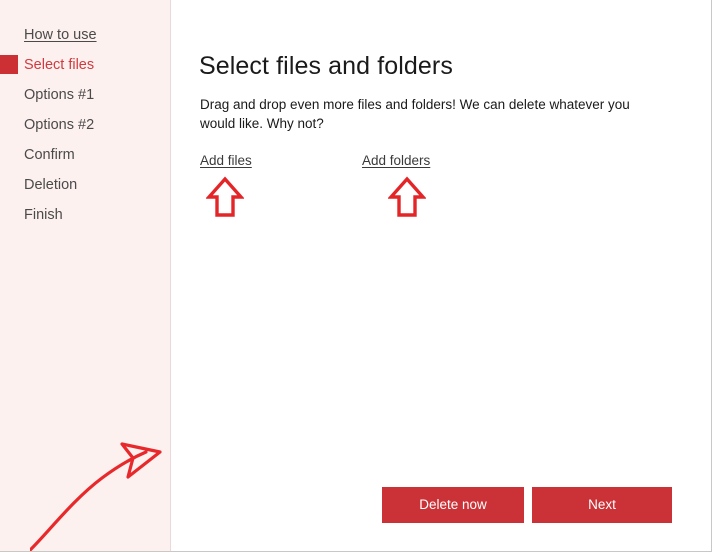 The width and height of the screenshot is (712, 552). Describe the element at coordinates (43, 214) in the screenshot. I see `sidebar-item-label: Finish` at that location.